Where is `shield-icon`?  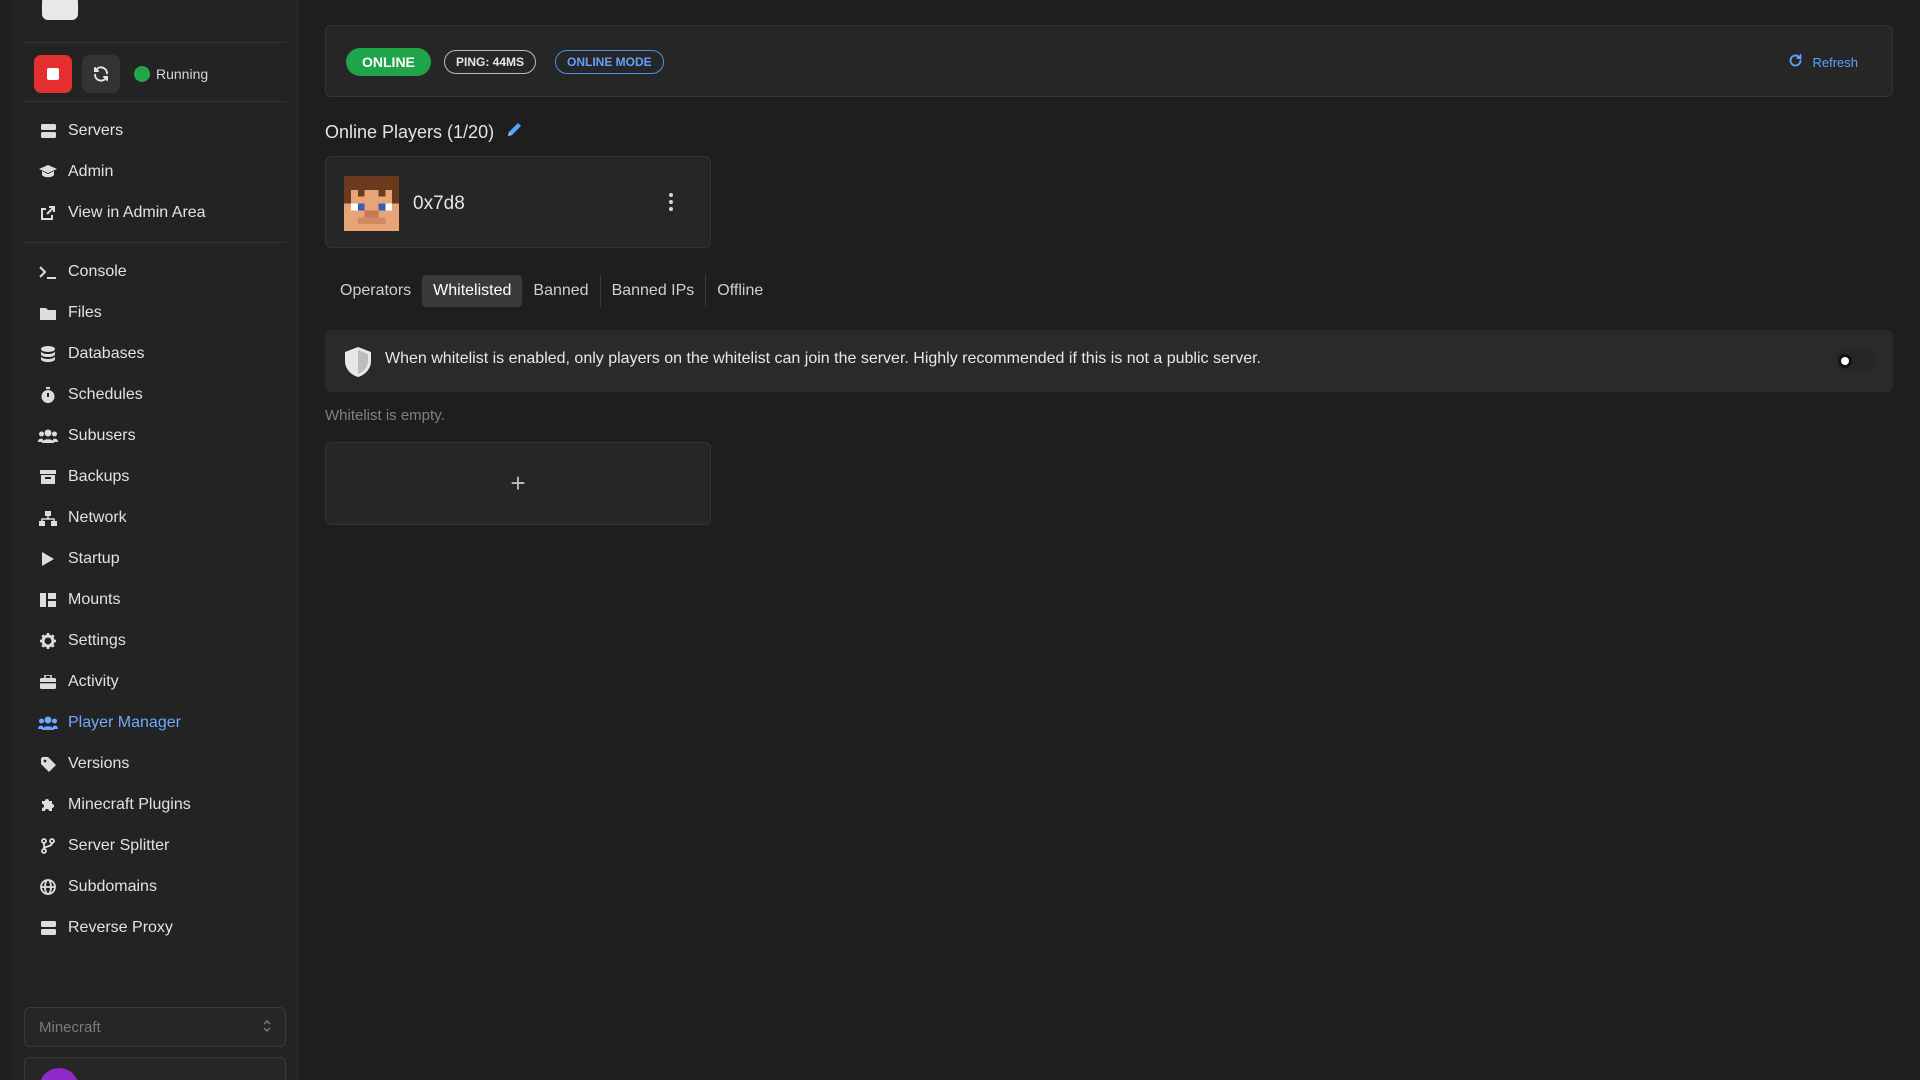
shield-icon is located at coordinates (358, 362).